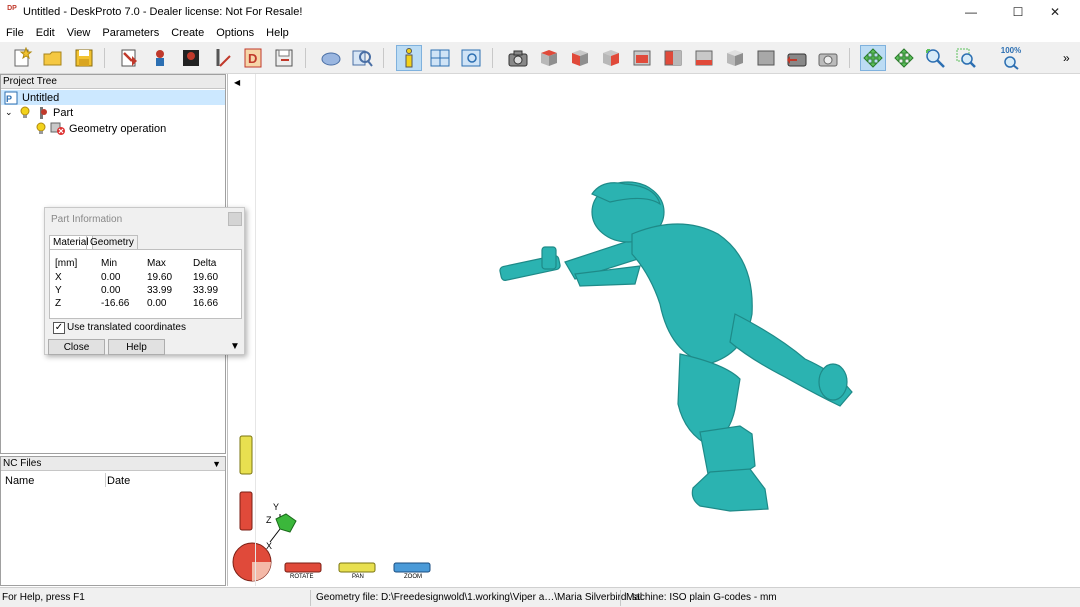 This screenshot has width=1080, height=607. What do you see at coordinates (704, 58) in the screenshot?
I see `view-bottom-icon` at bounding box center [704, 58].